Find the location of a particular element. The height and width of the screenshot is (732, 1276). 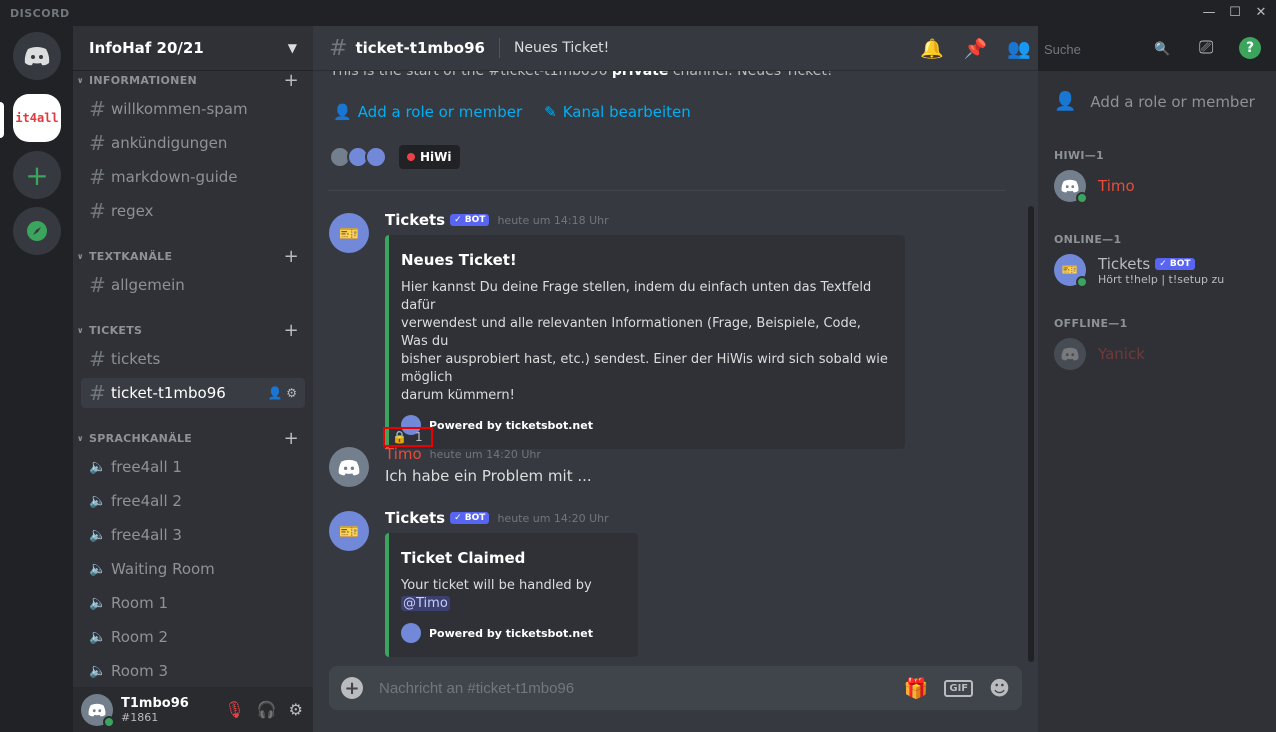

channel-allgemein: # allgemein is located at coordinates (193, 285).